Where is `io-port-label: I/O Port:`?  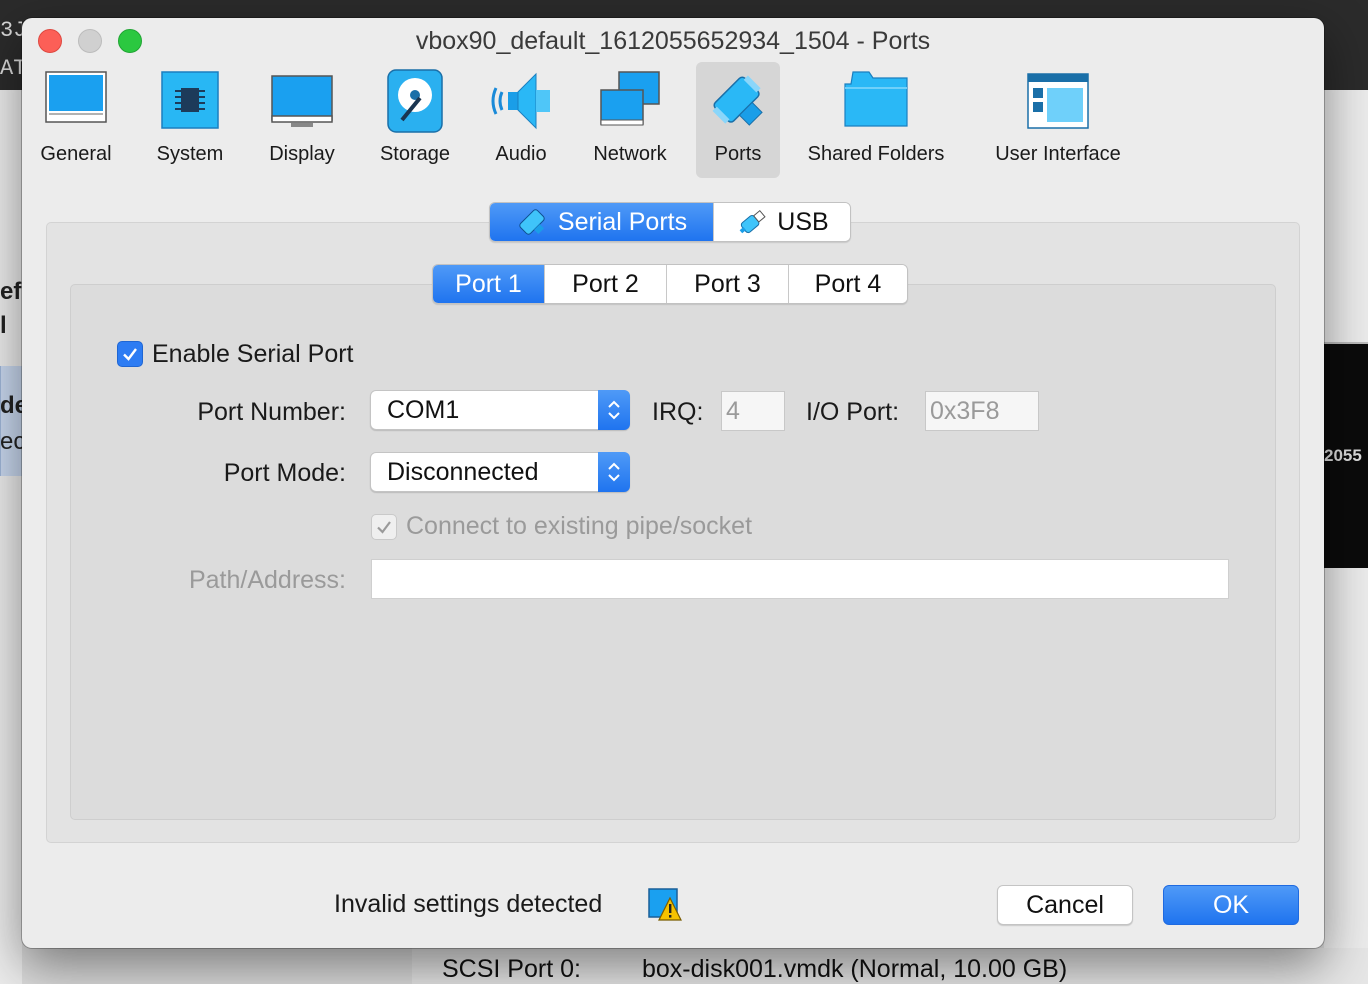 io-port-label: I/O Port: is located at coordinates (853, 412).